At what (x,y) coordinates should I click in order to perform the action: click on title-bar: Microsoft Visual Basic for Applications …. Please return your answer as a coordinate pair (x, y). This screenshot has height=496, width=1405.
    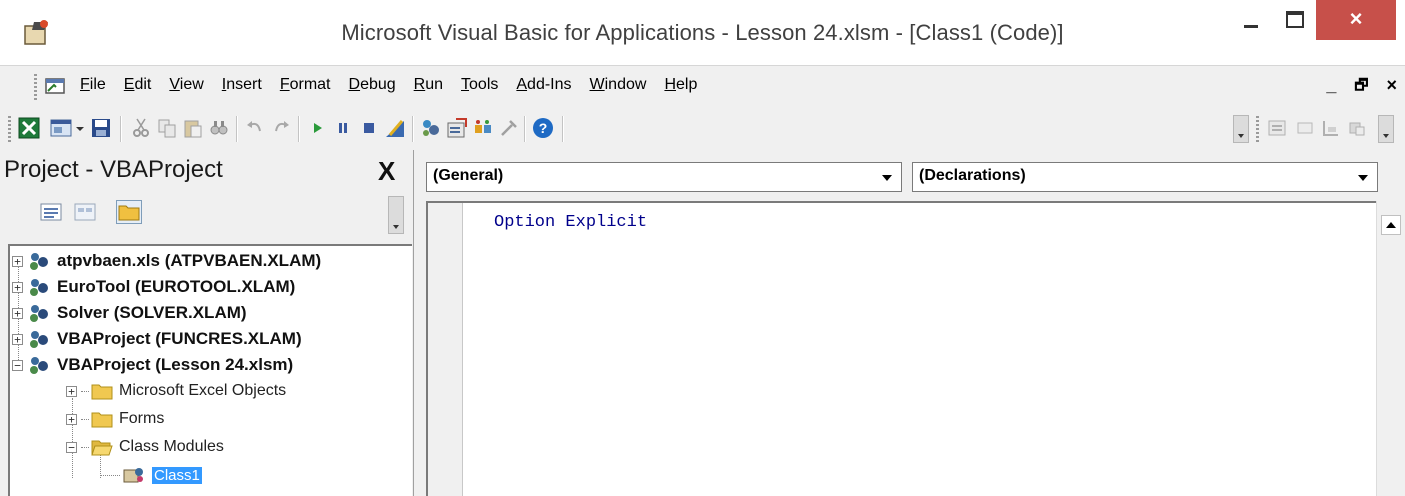
    Looking at the image, I should click on (702, 33).